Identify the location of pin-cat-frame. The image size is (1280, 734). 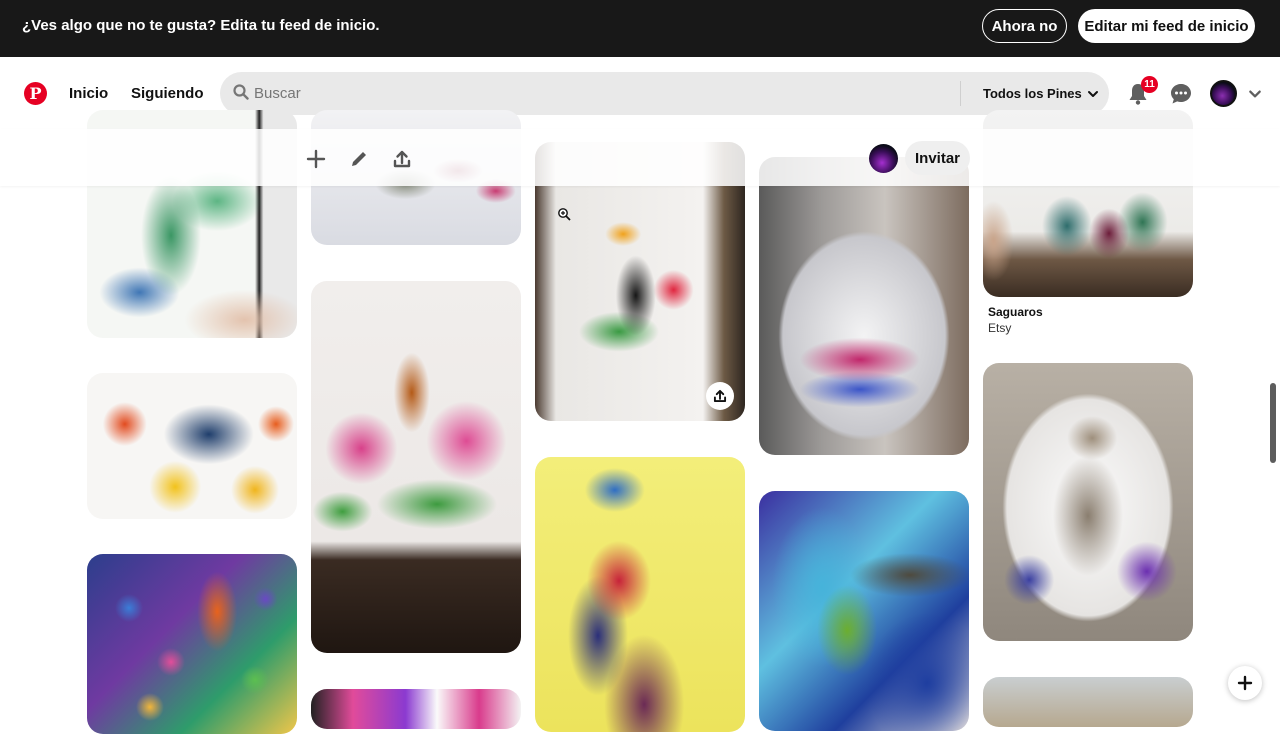
(1088, 502).